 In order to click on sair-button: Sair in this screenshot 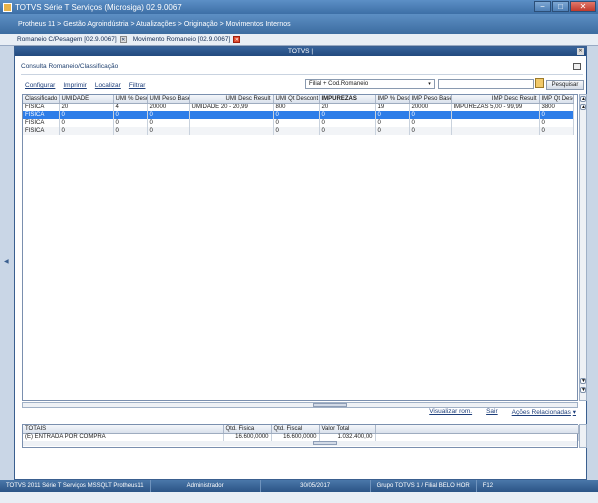, I will do `click(492, 412)`.